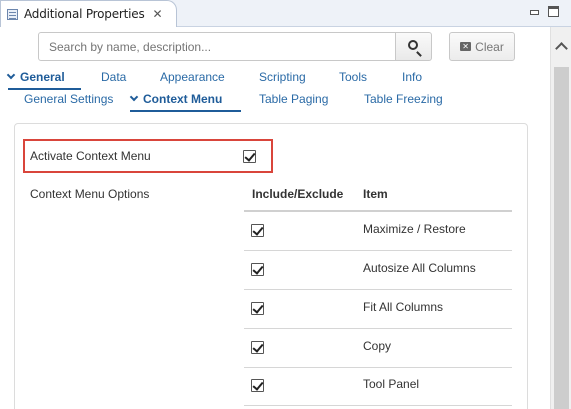  Describe the element at coordinates (353, 77) in the screenshot. I see `tab-tools: Tools` at that location.